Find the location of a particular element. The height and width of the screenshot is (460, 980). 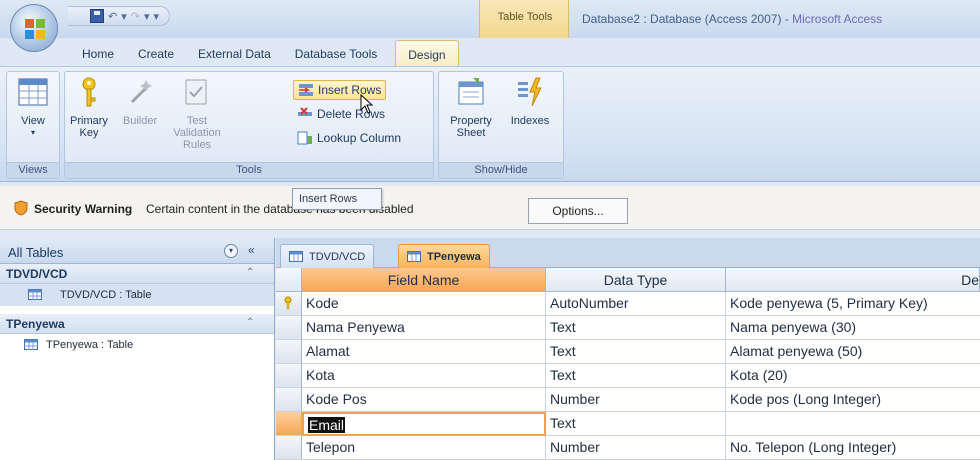

tab-external-data: External Data is located at coordinates (234, 53).